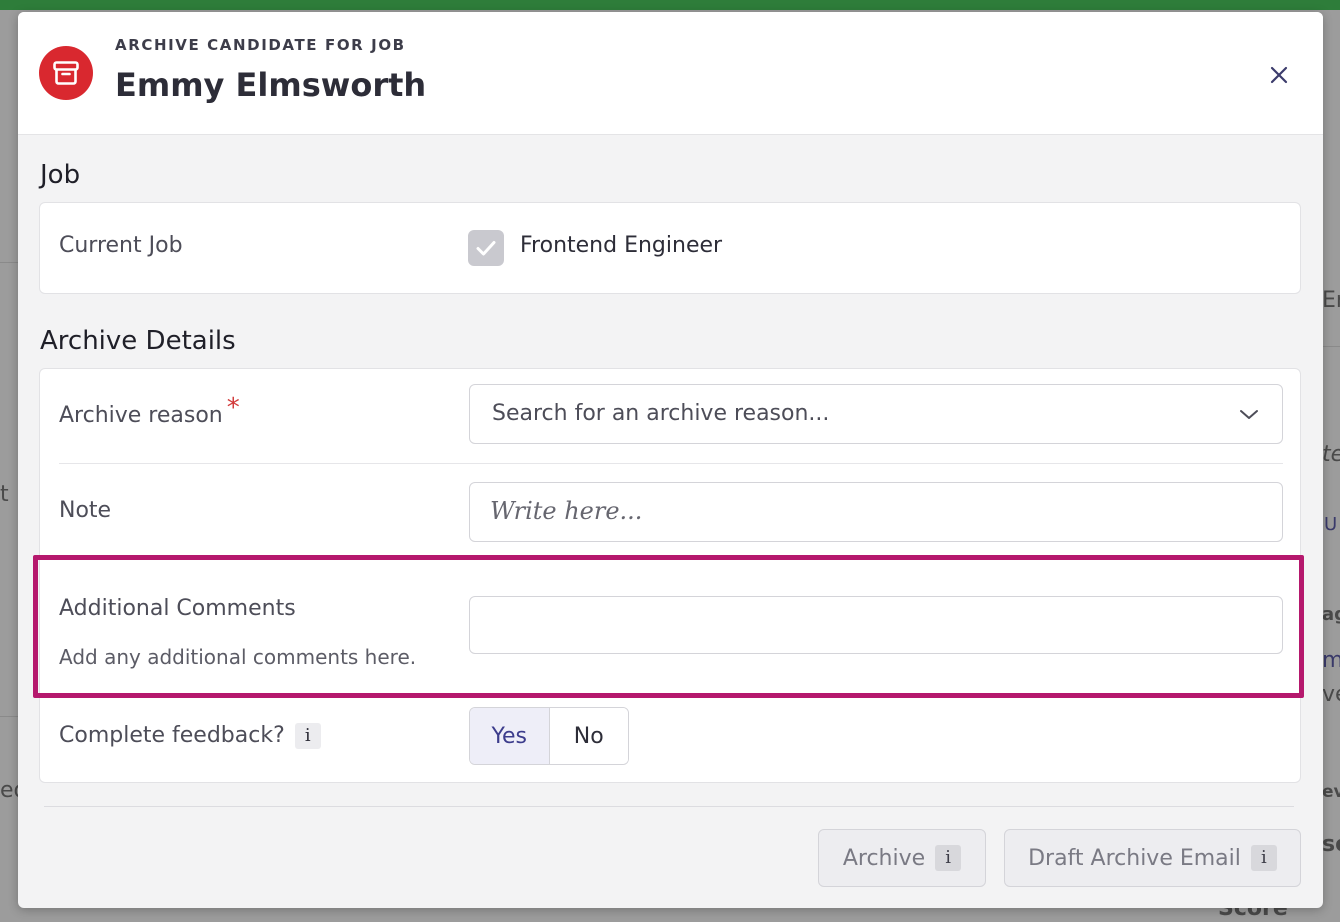 The width and height of the screenshot is (1340, 922). I want to click on job-section-title: Job, so click(60, 175).